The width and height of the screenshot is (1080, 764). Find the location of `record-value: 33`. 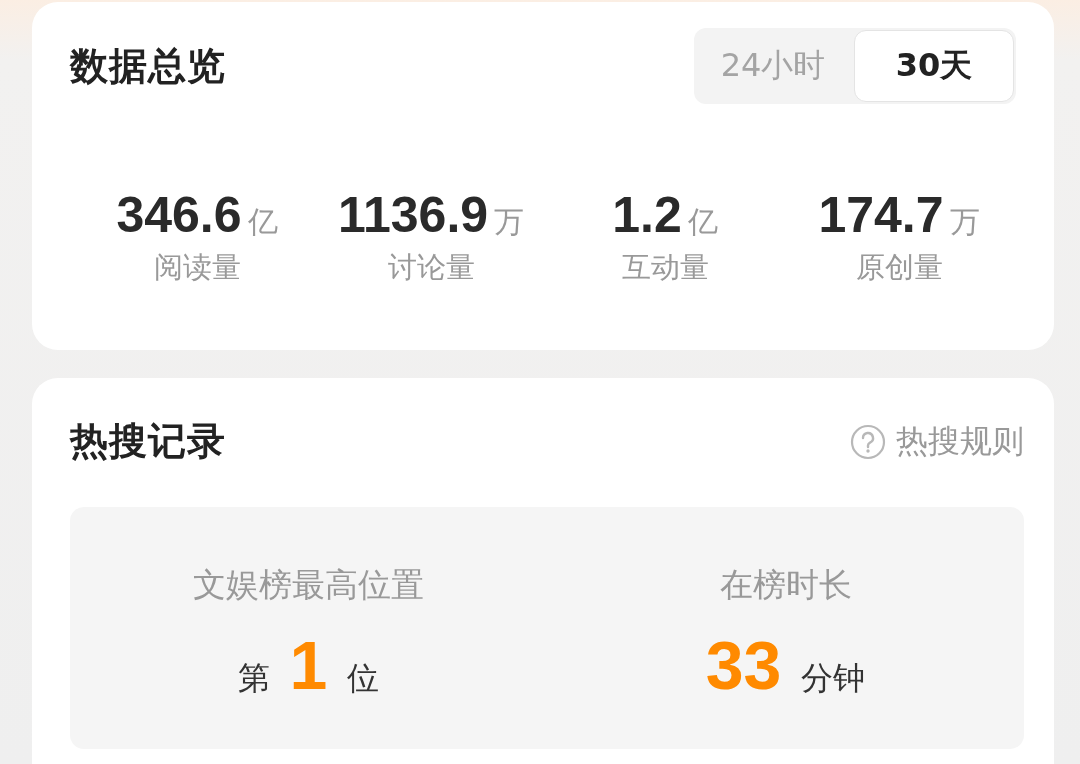

record-value: 33 is located at coordinates (743, 665).